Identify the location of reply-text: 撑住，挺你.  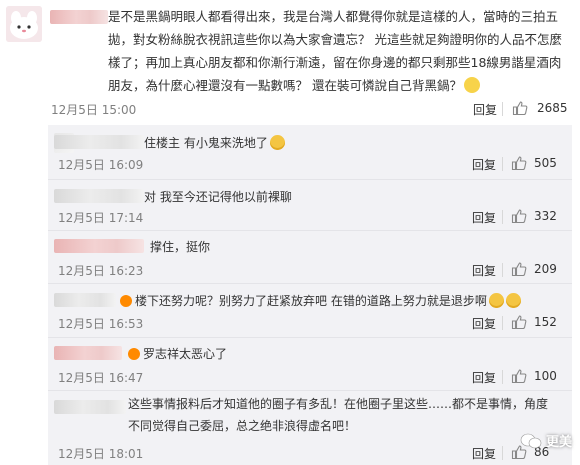
(180, 247).